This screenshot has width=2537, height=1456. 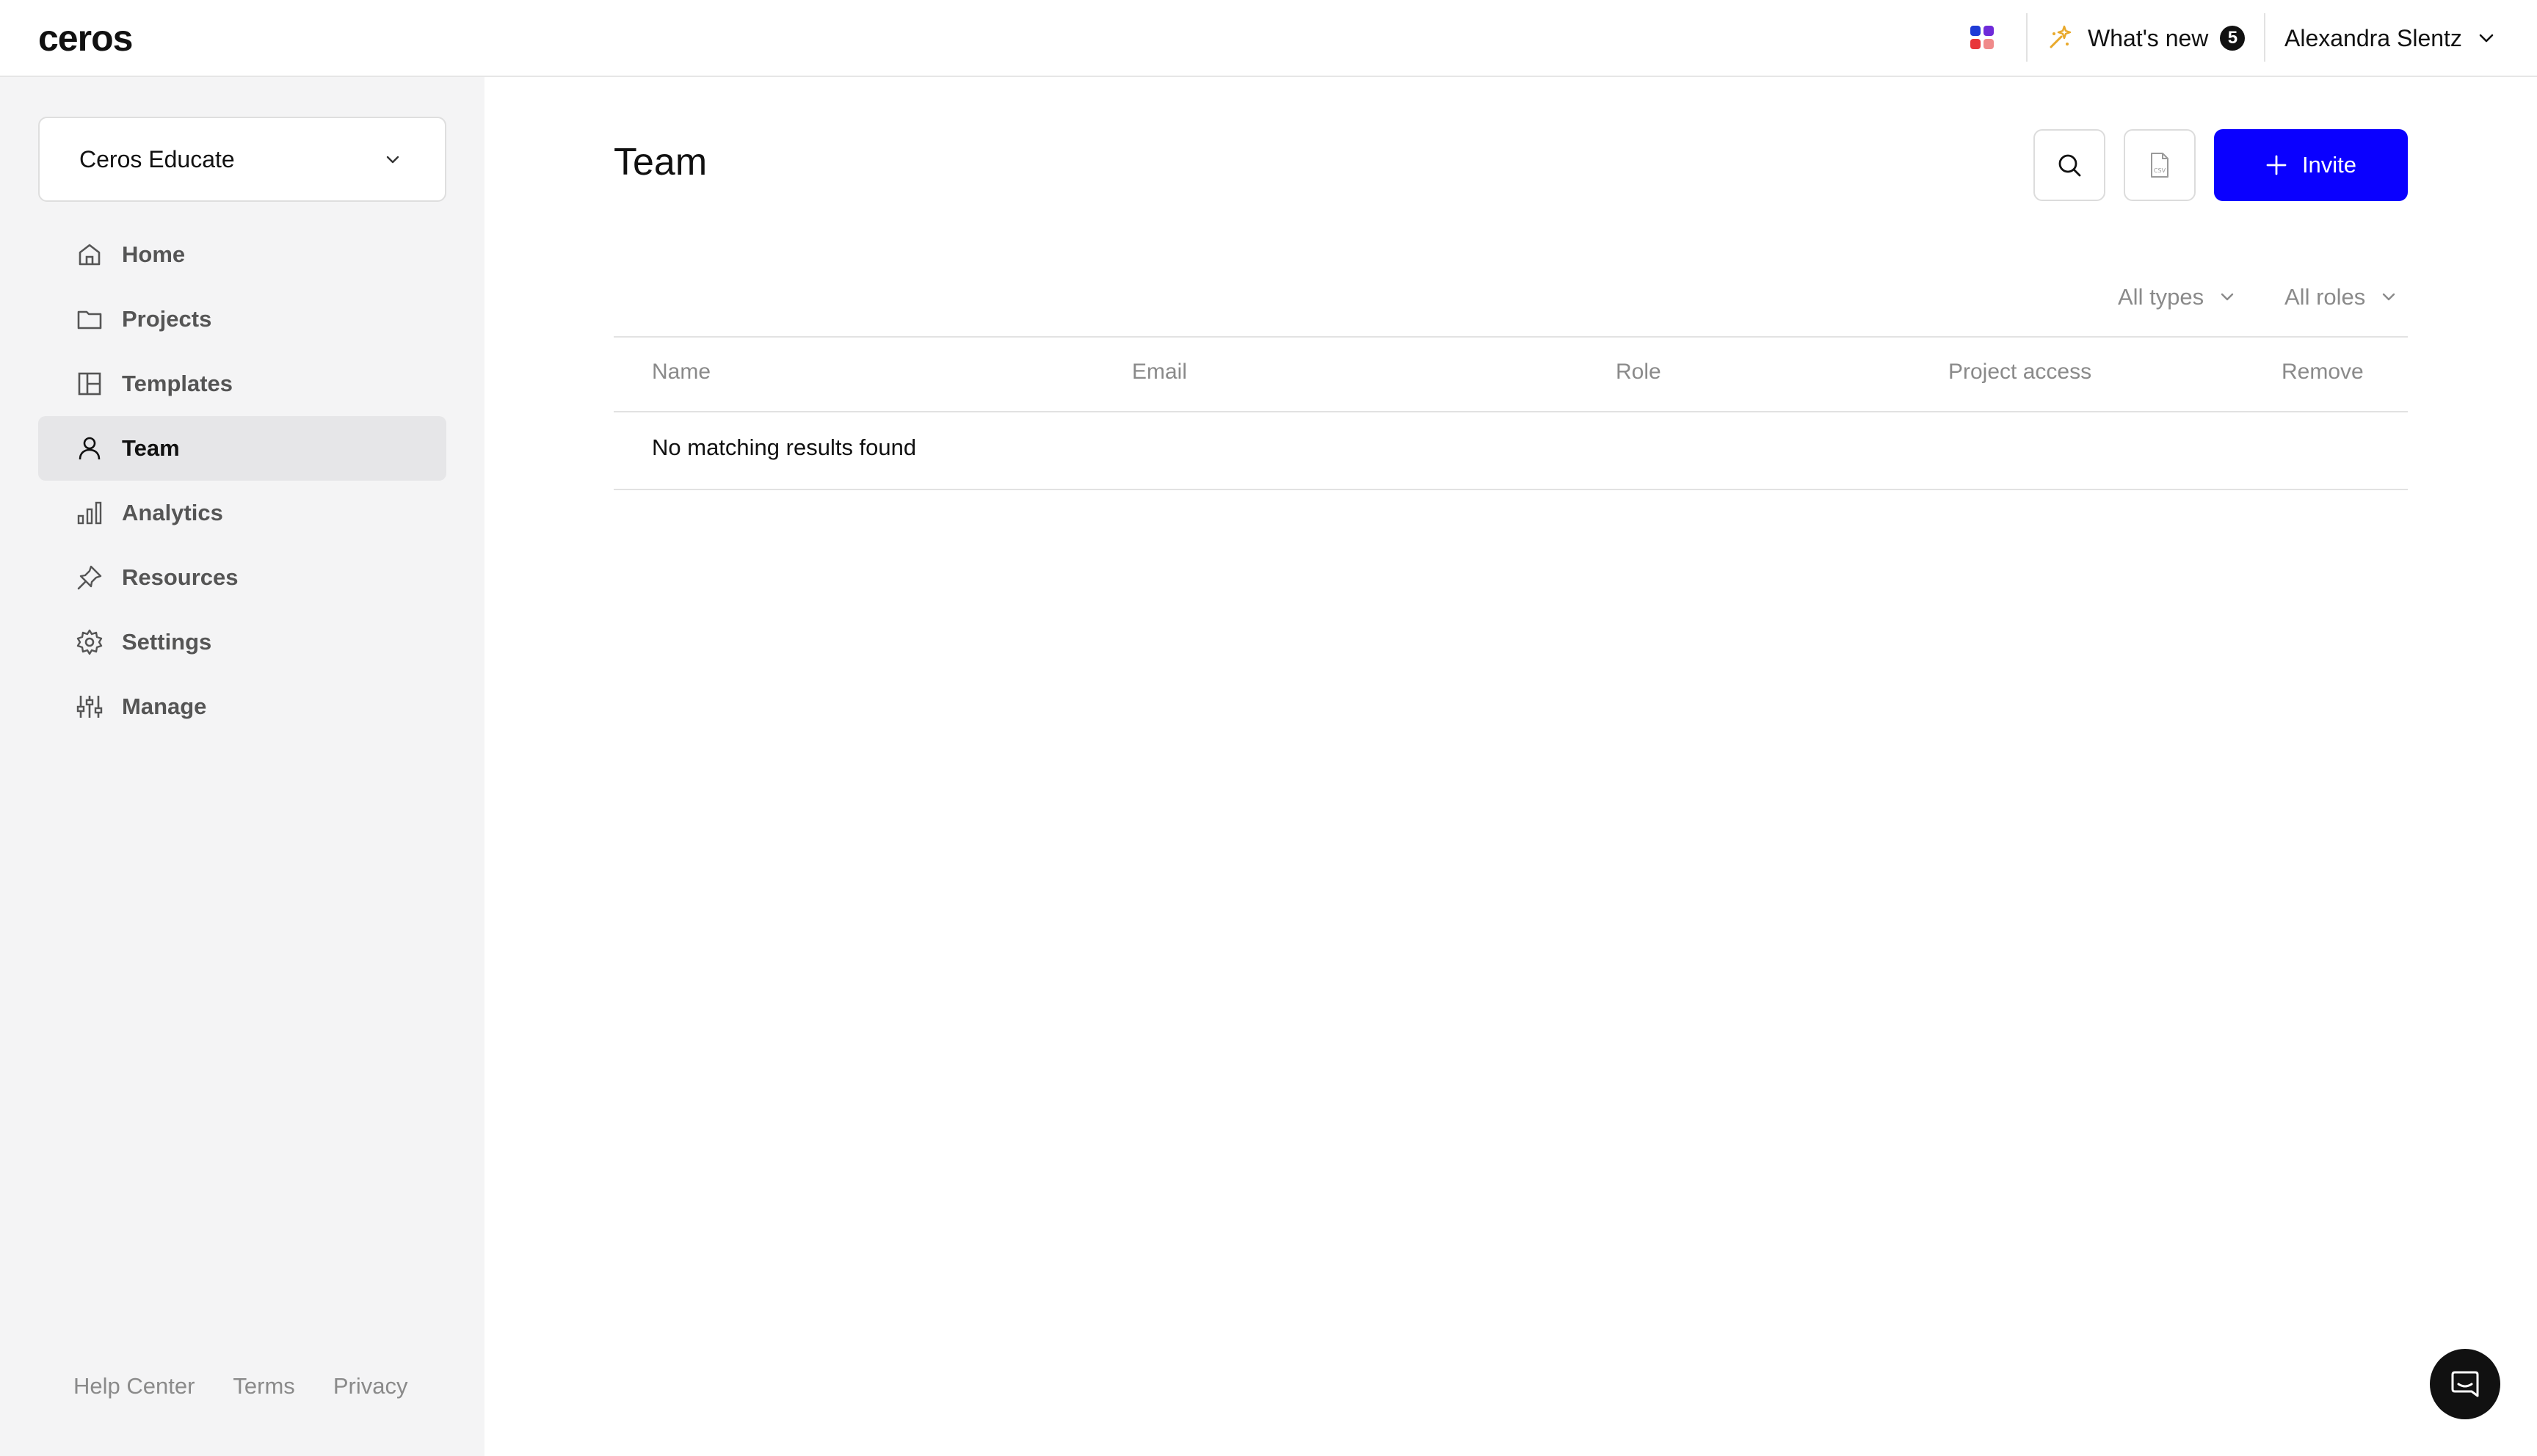 What do you see at coordinates (2329, 165) in the screenshot?
I see `invite-label: Invite` at bounding box center [2329, 165].